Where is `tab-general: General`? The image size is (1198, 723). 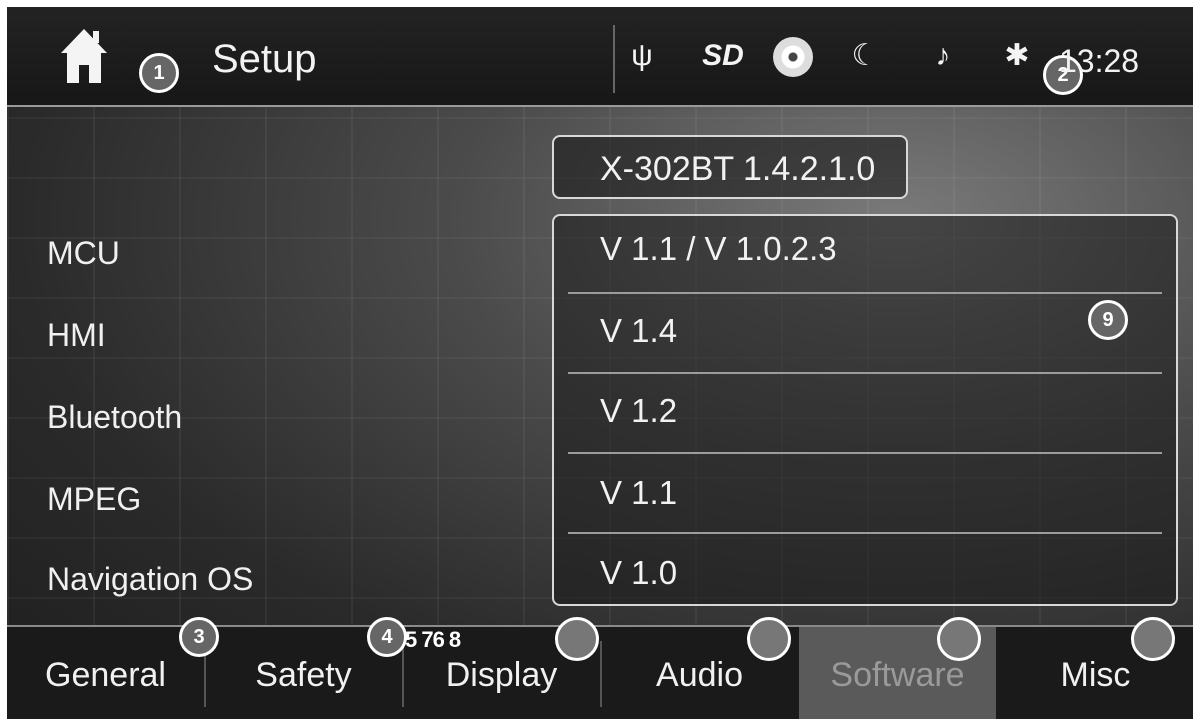
tab-general: General is located at coordinates (105, 673).